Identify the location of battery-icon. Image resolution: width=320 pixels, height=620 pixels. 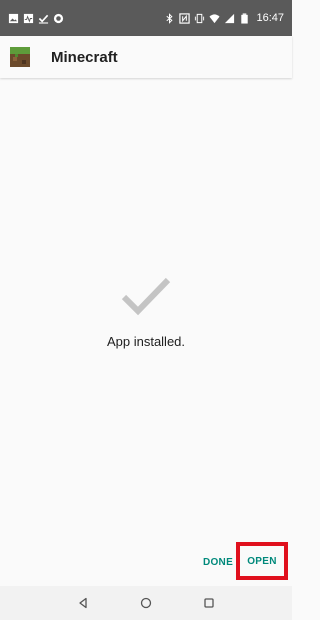
(244, 18).